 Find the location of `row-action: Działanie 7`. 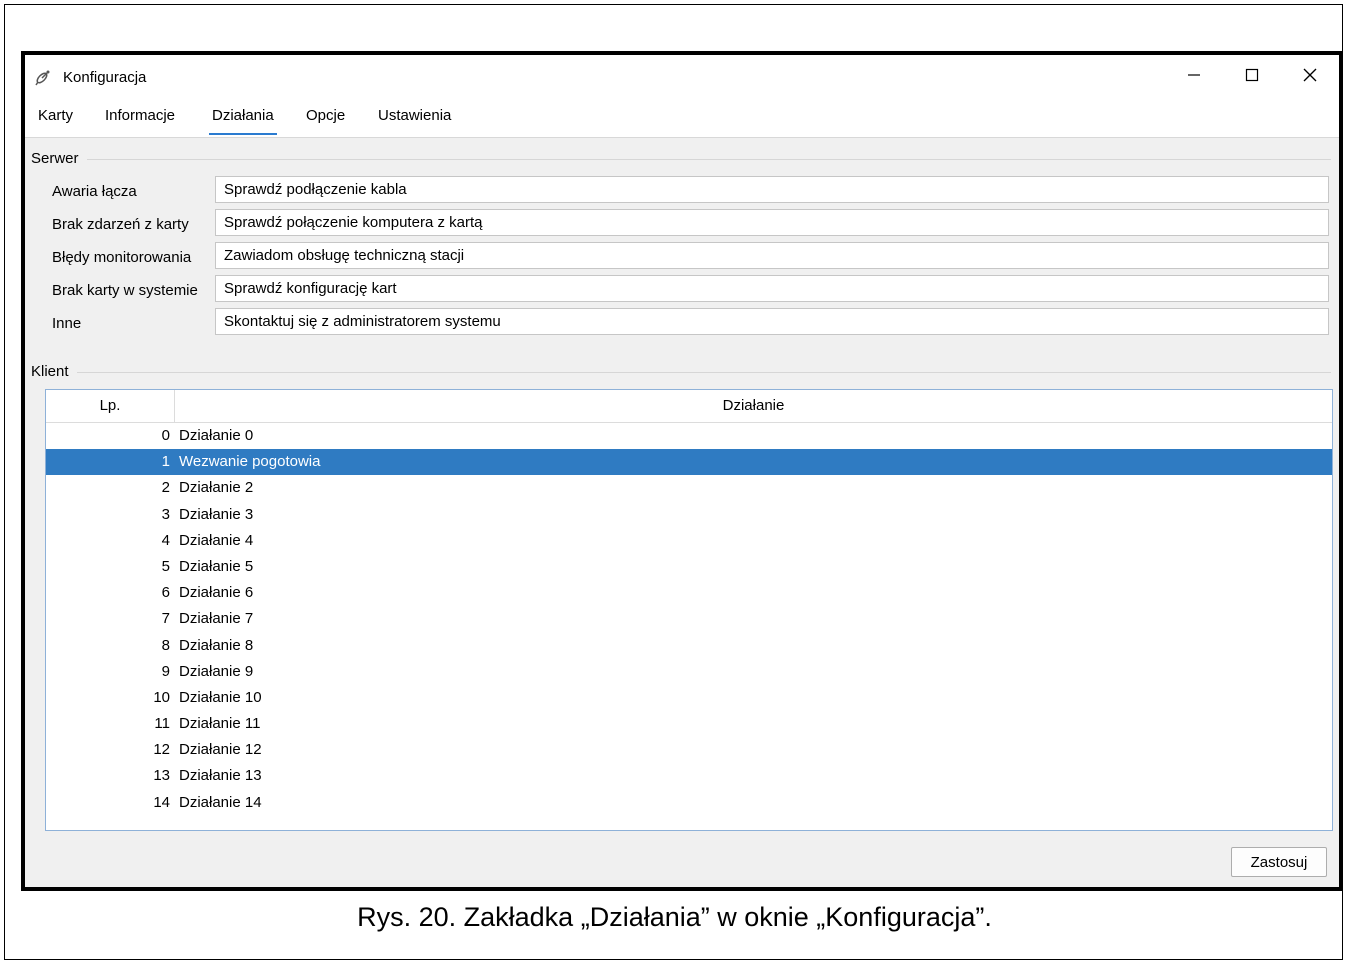

row-action: Działanie 7 is located at coordinates (216, 619).